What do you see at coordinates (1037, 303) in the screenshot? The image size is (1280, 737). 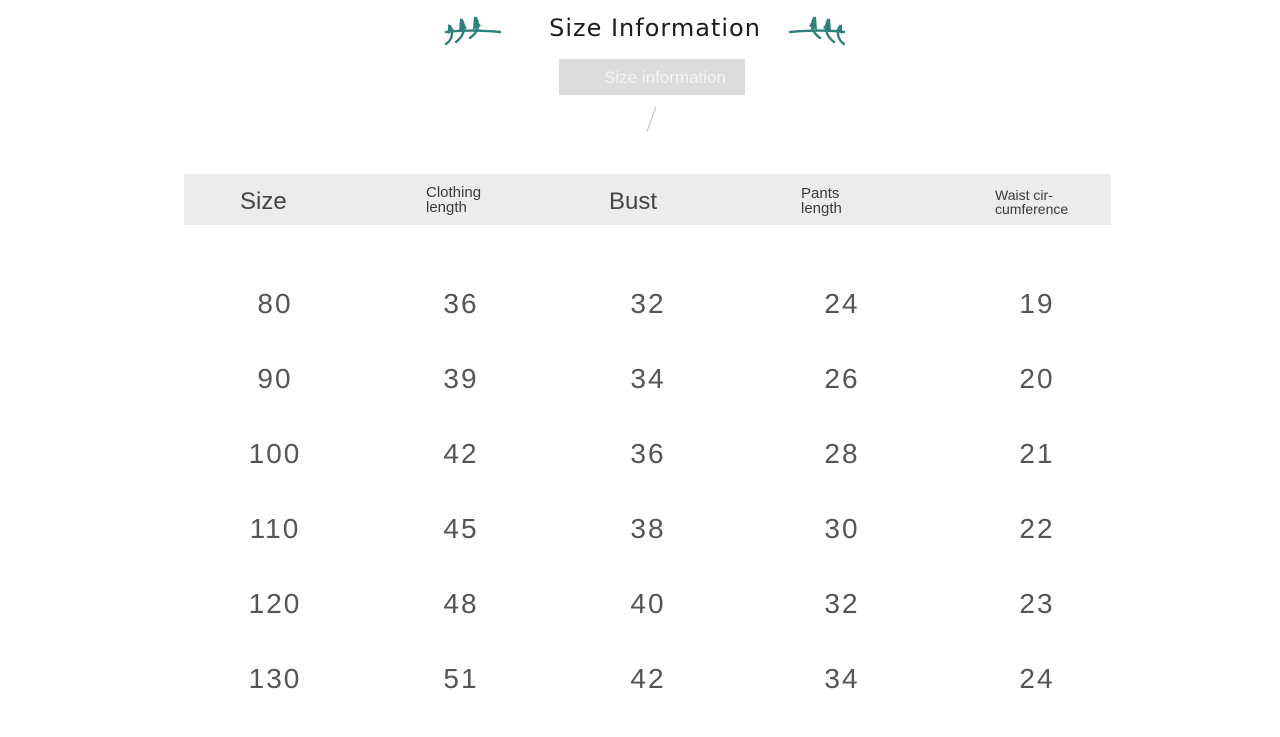 I see `cell-waist: 19` at bounding box center [1037, 303].